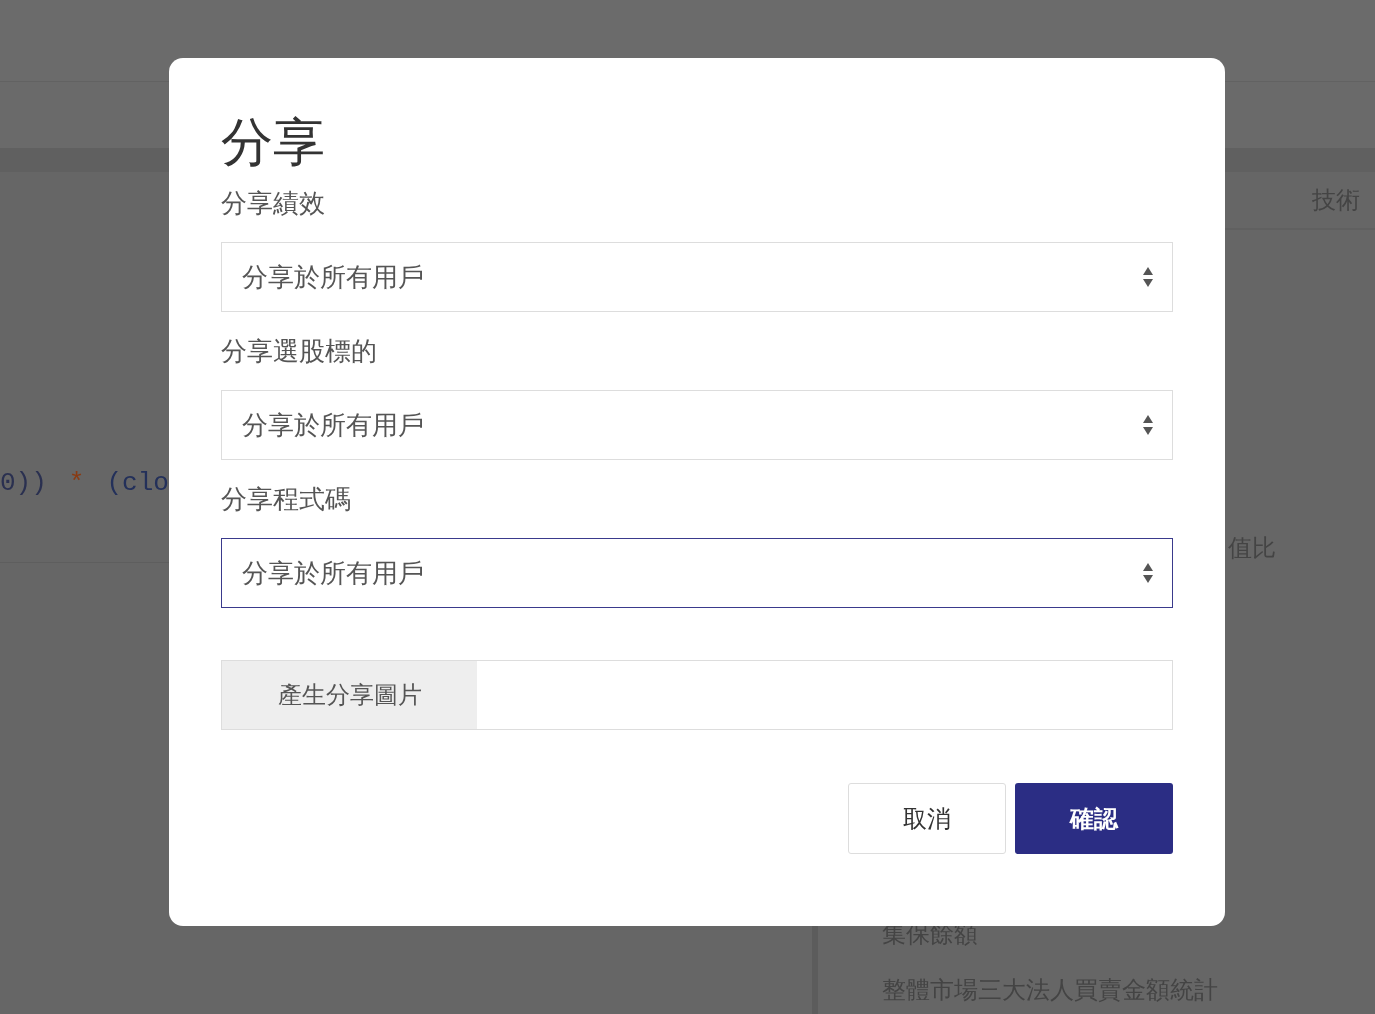 Image resolution: width=1375 pixels, height=1014 pixels. What do you see at coordinates (697, 695) in the screenshot?
I see `file-field: 產生分享圖片` at bounding box center [697, 695].